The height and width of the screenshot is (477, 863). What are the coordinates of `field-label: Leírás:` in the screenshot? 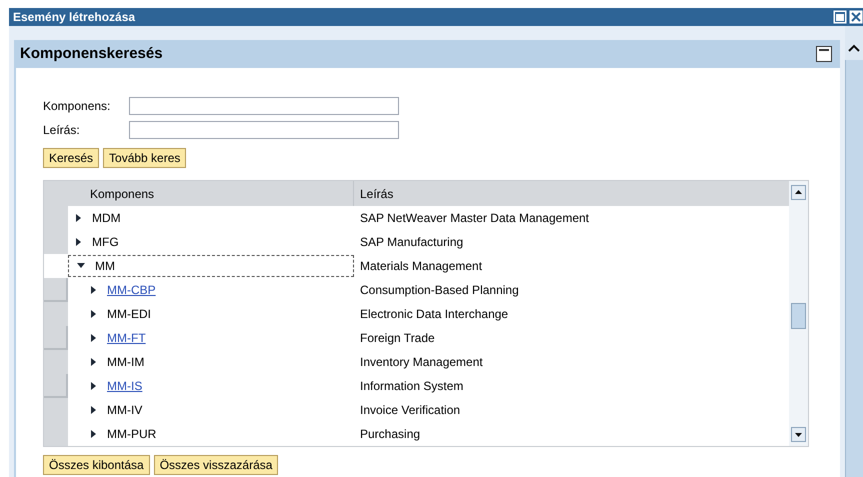 It's located at (62, 130).